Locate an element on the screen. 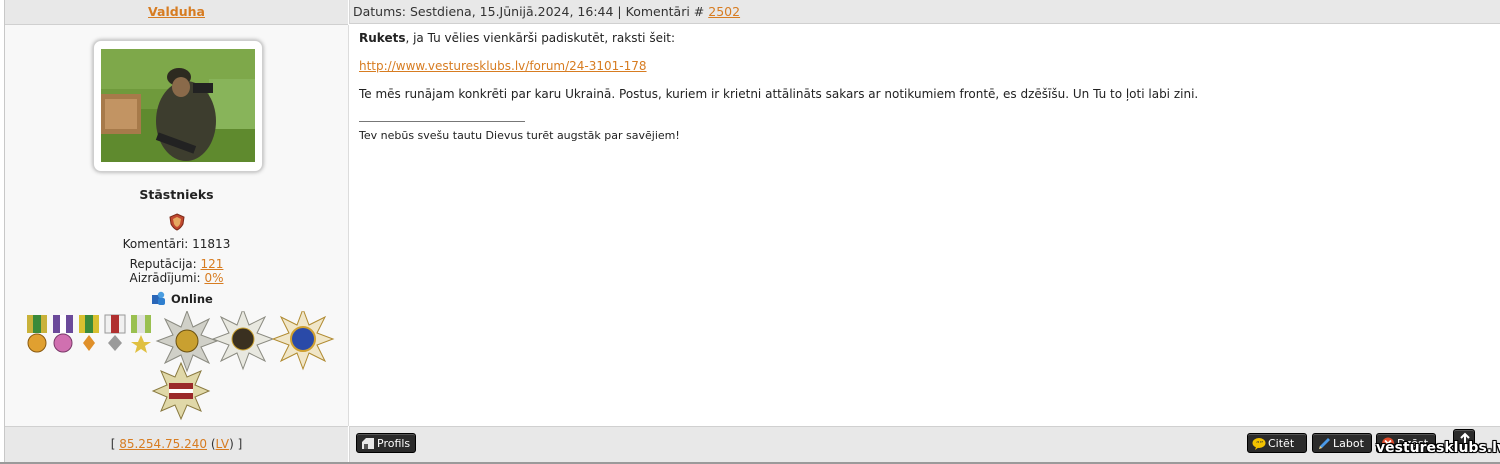  user-rank: Stāstnieks is located at coordinates (176, 194).